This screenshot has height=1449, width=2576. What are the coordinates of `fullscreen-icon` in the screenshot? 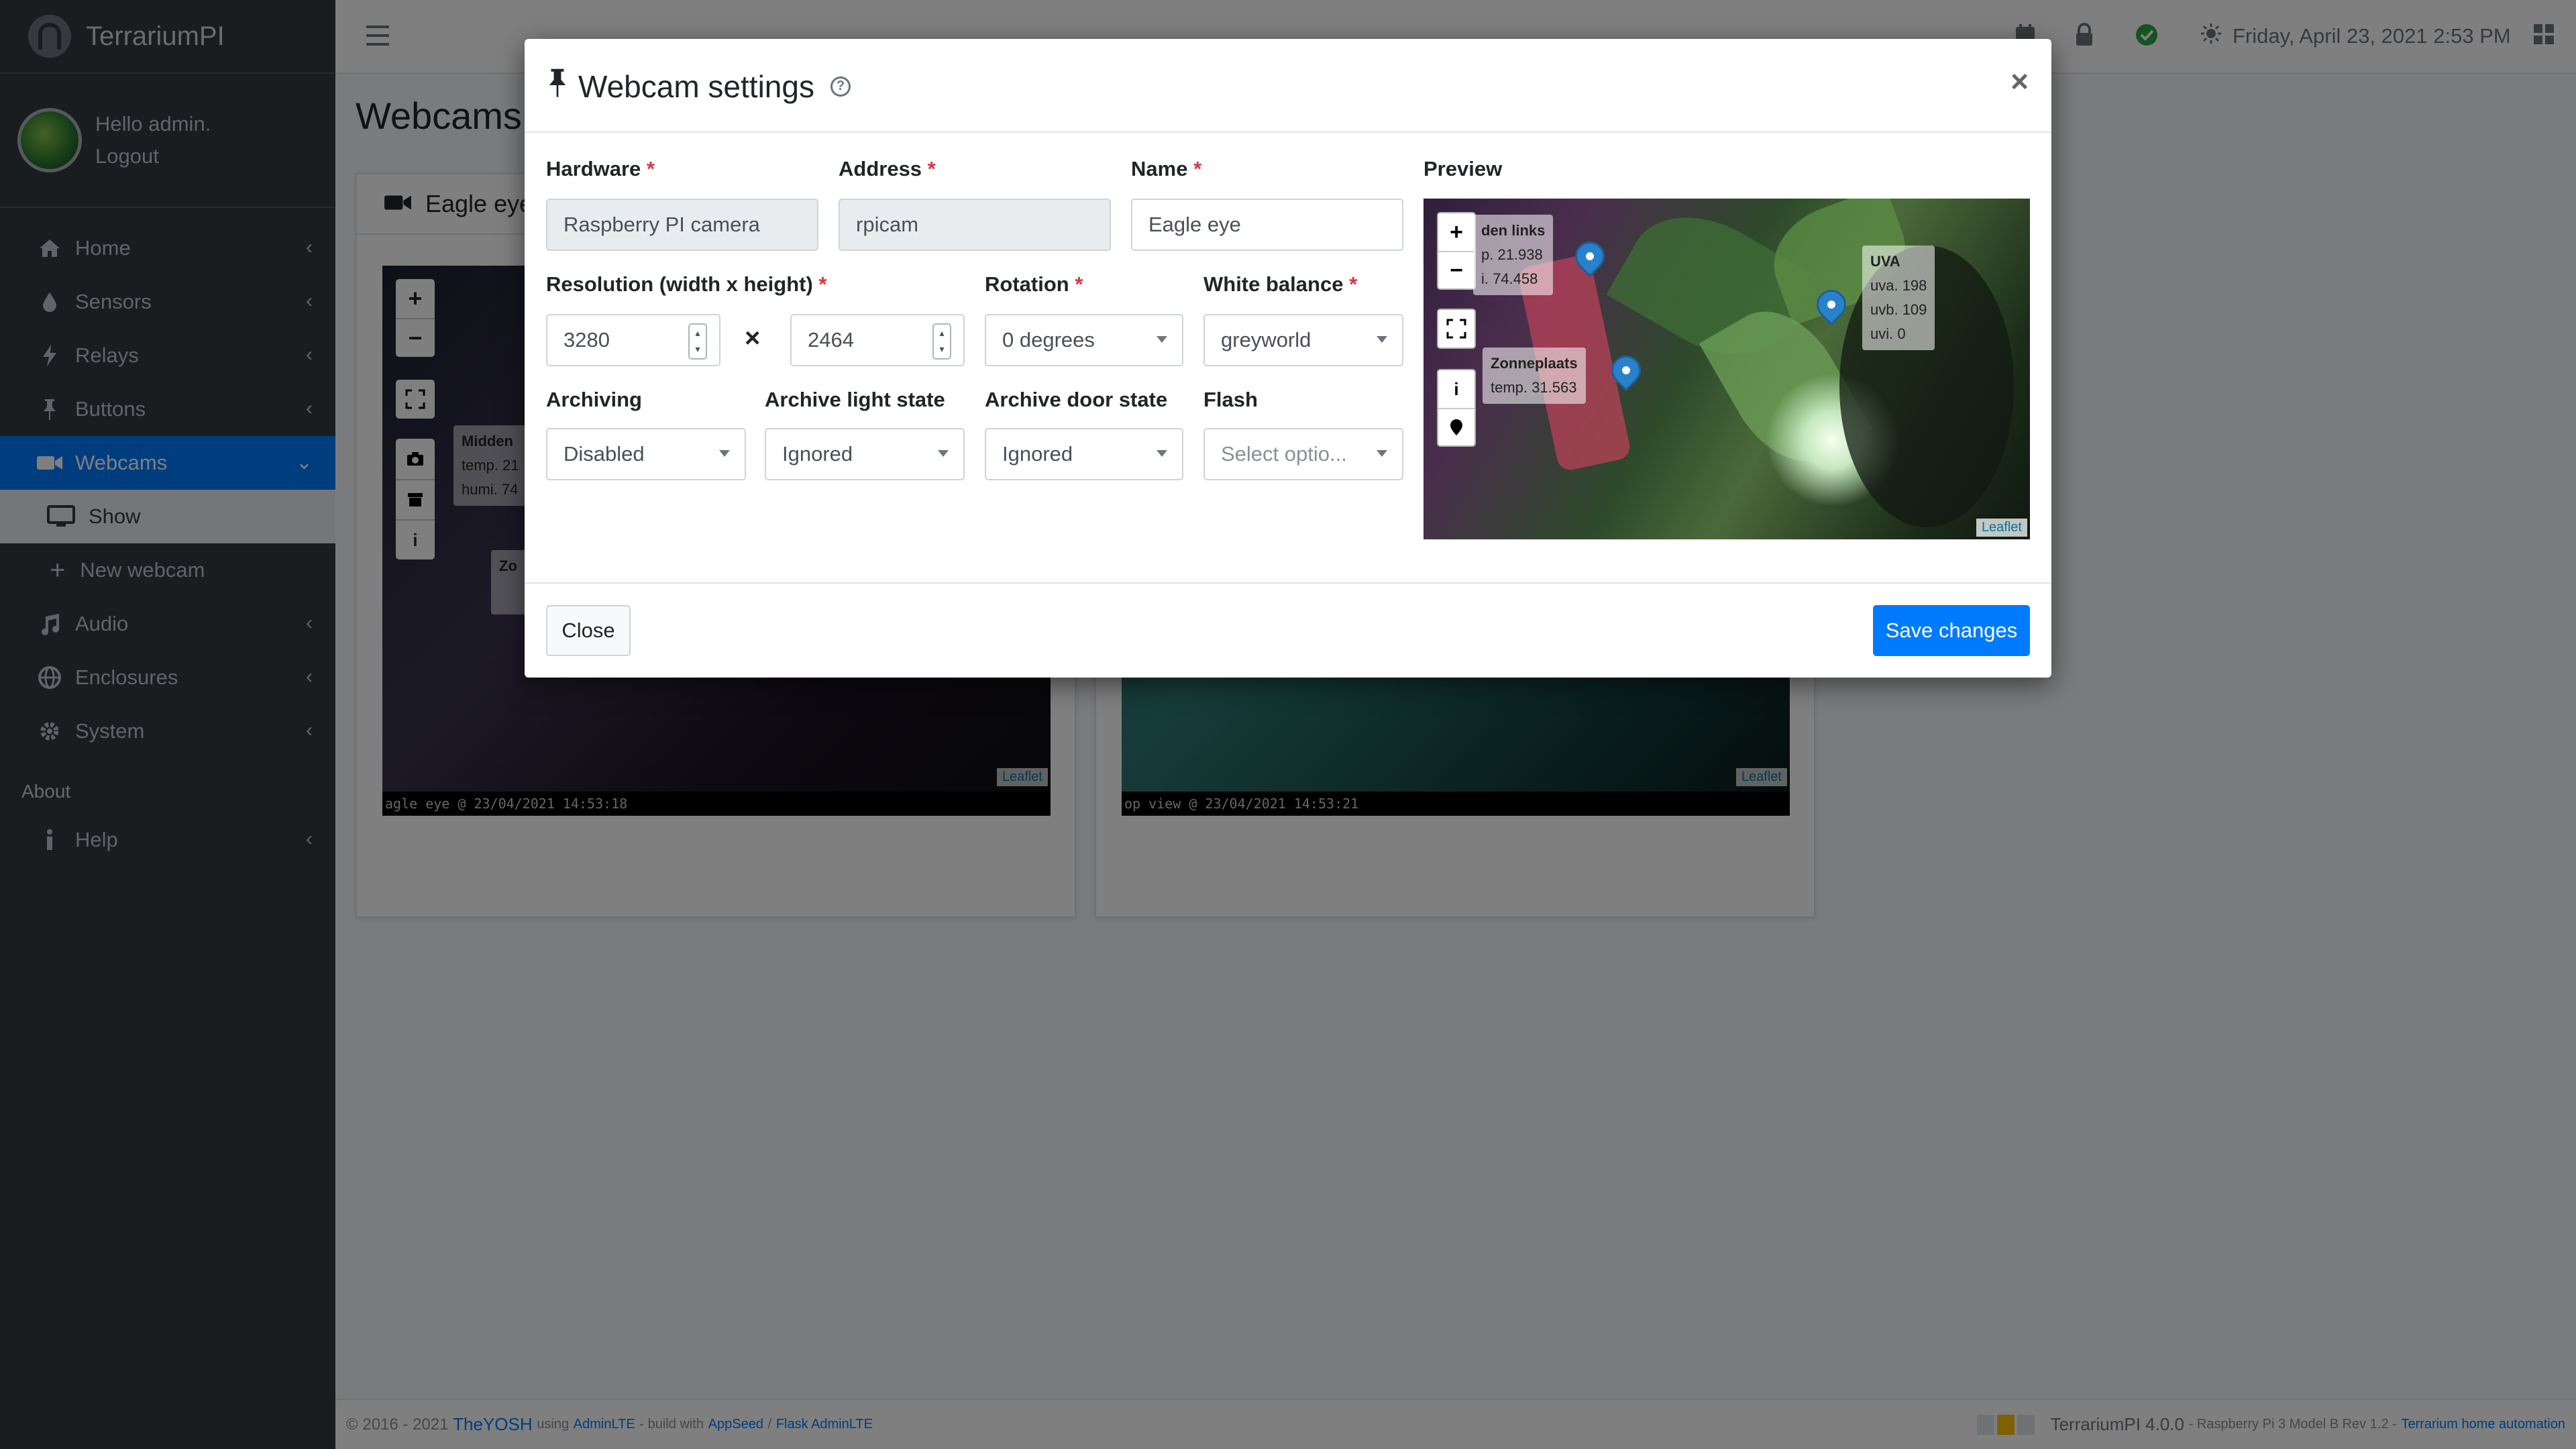 It's located at (1456, 328).